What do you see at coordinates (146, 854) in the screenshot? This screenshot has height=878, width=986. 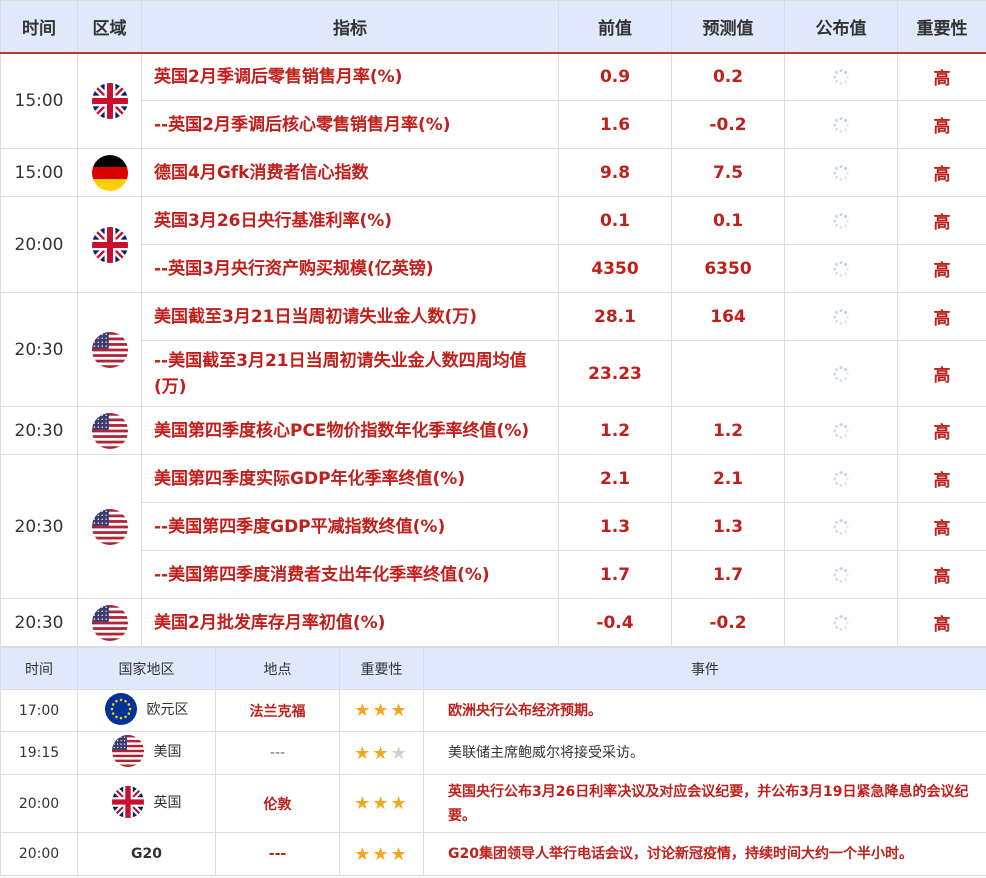 I see `country-label: G20` at bounding box center [146, 854].